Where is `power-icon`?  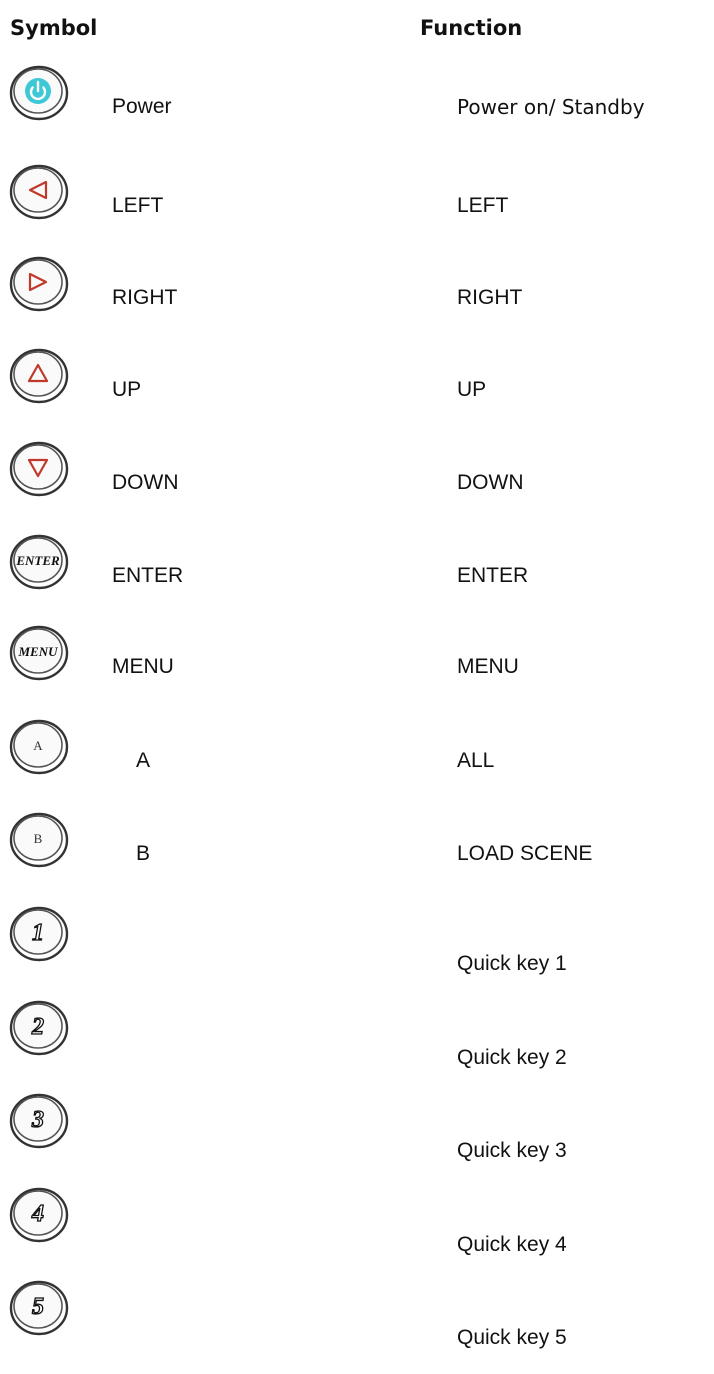
power-icon is located at coordinates (39, 92).